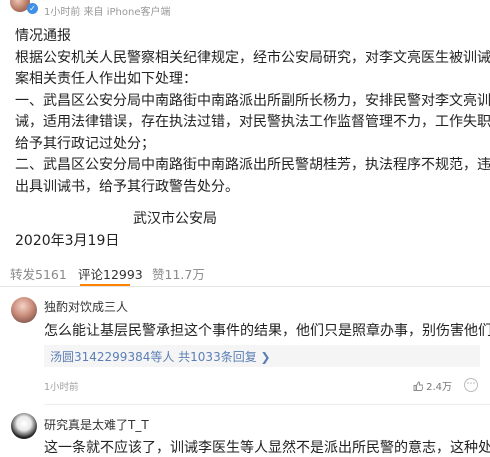 Image resolution: width=490 pixels, height=457 pixels. Describe the element at coordinates (265, 357) in the screenshot. I see `chevron-right-icon: ❯` at that location.